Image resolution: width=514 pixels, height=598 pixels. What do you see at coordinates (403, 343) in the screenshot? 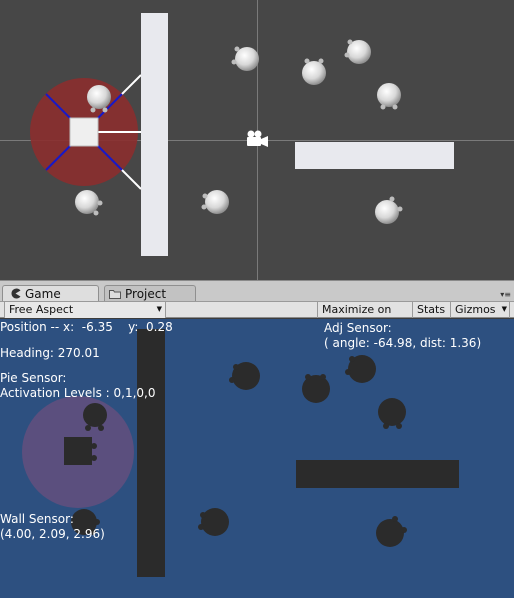
I see `adj-sensor-values: ( angle: -64.98, dist: 1.36)` at bounding box center [403, 343].